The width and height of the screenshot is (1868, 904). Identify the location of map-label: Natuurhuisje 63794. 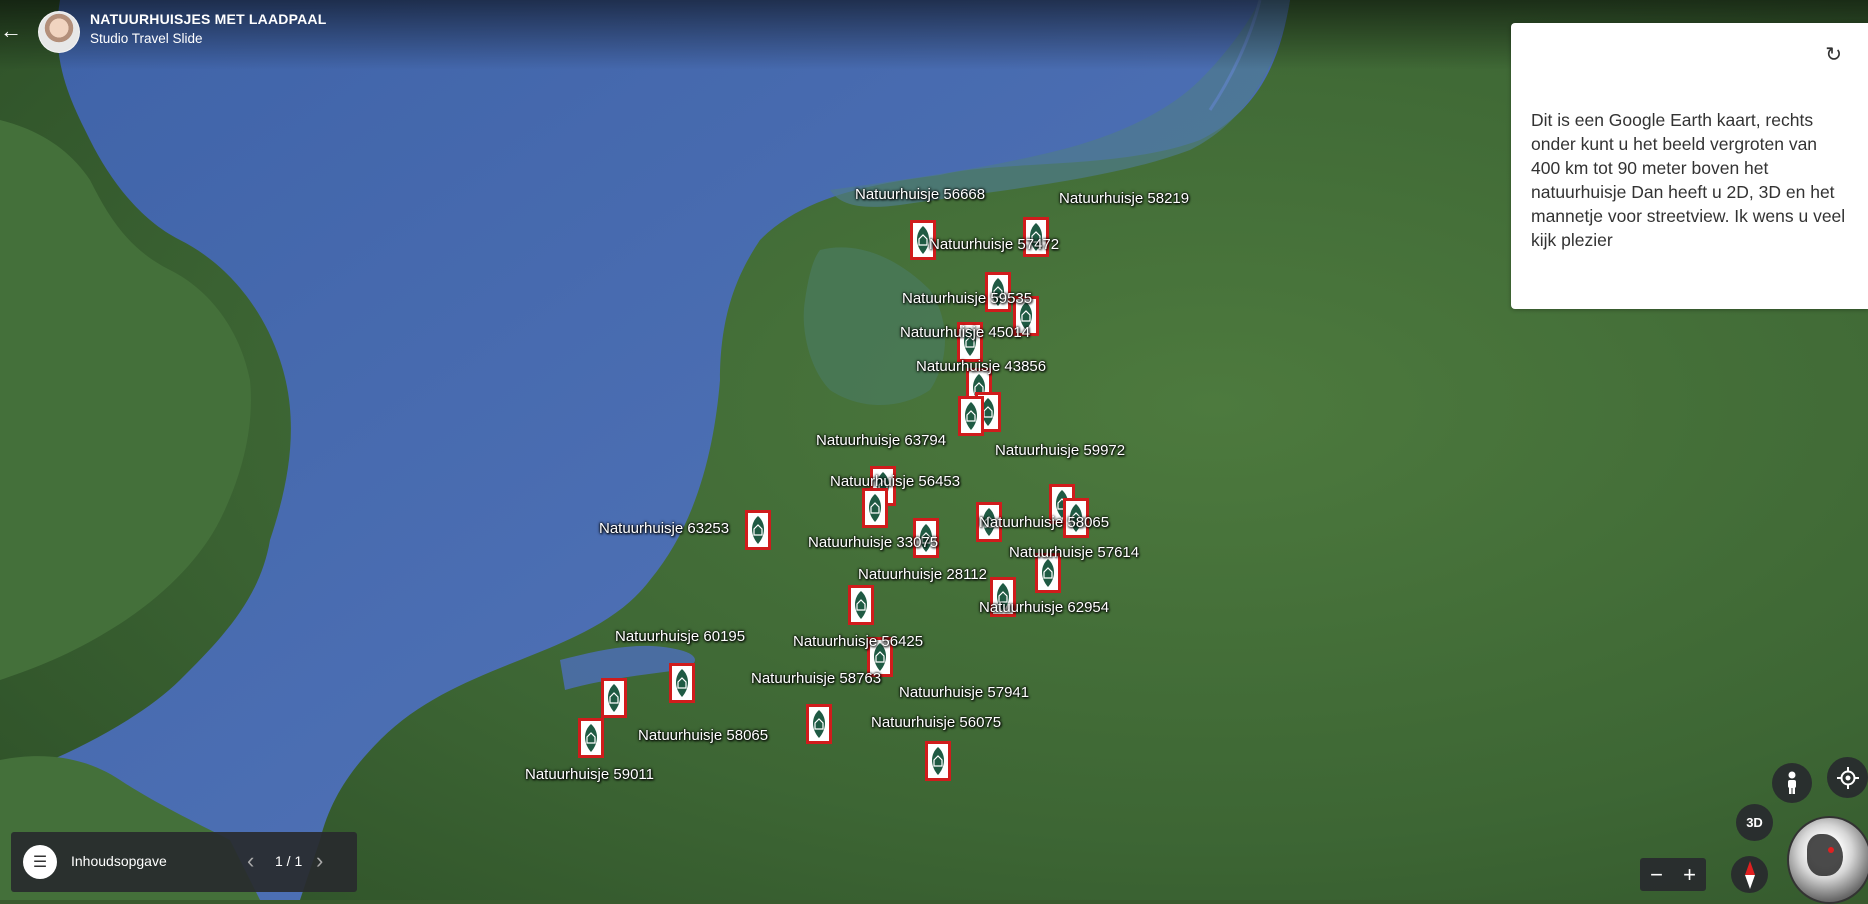
(881, 440).